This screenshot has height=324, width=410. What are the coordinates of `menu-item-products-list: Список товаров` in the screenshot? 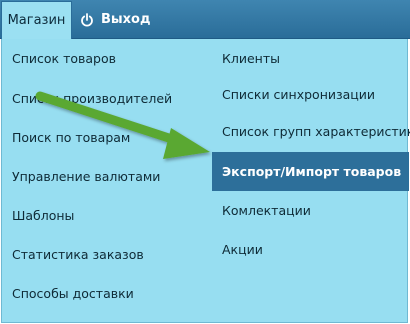 It's located at (102, 58).